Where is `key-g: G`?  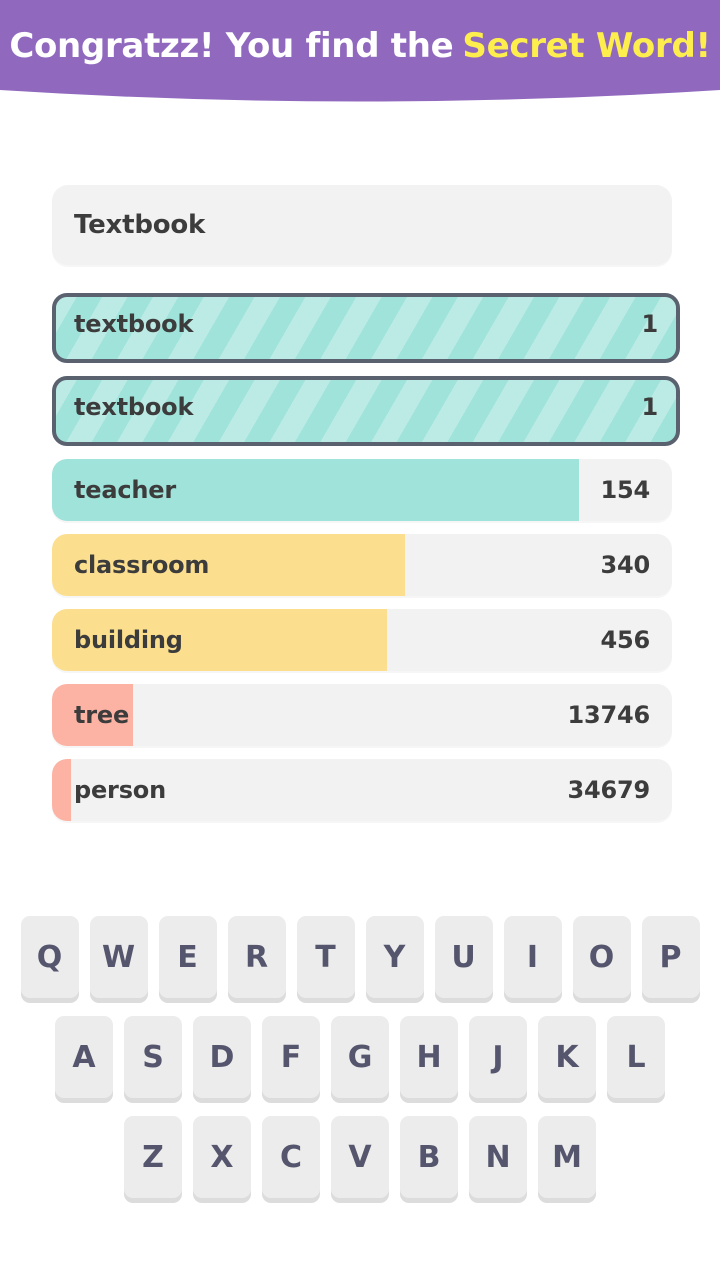 key-g: G is located at coordinates (360, 1057).